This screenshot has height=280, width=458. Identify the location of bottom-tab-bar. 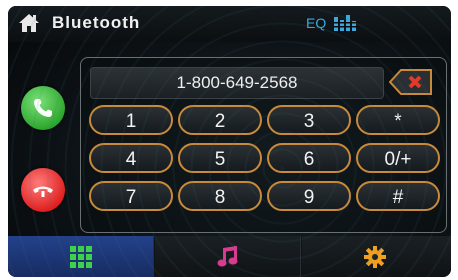
(229, 256).